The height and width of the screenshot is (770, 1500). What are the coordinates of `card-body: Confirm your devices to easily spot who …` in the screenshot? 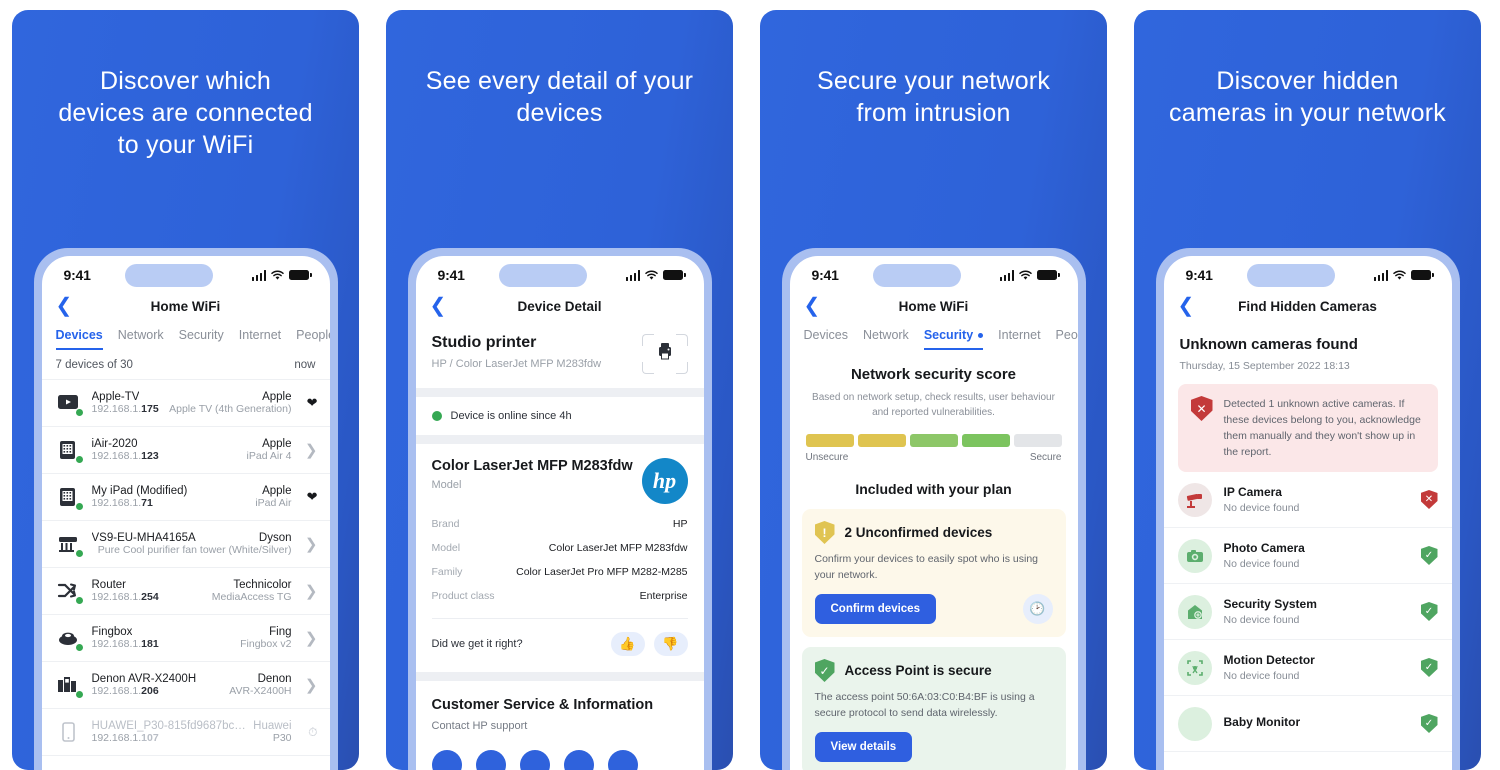 It's located at (926, 567).